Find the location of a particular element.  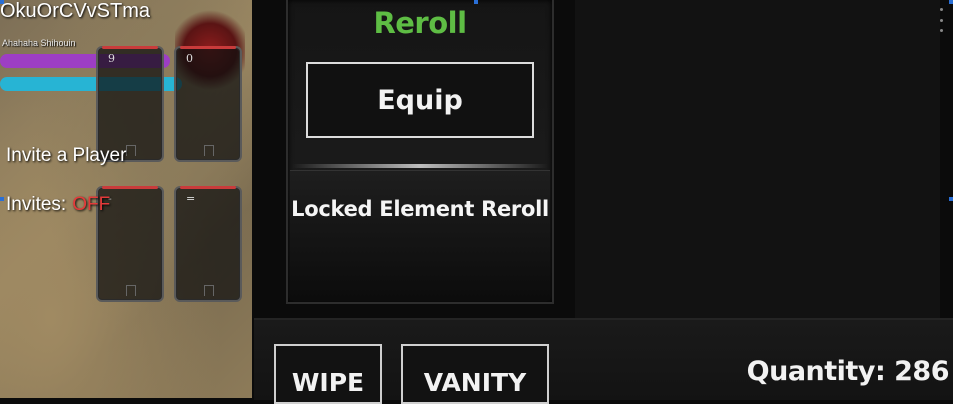

locked-element-reroll-button: Locked Element Reroll is located at coordinates (420, 235).